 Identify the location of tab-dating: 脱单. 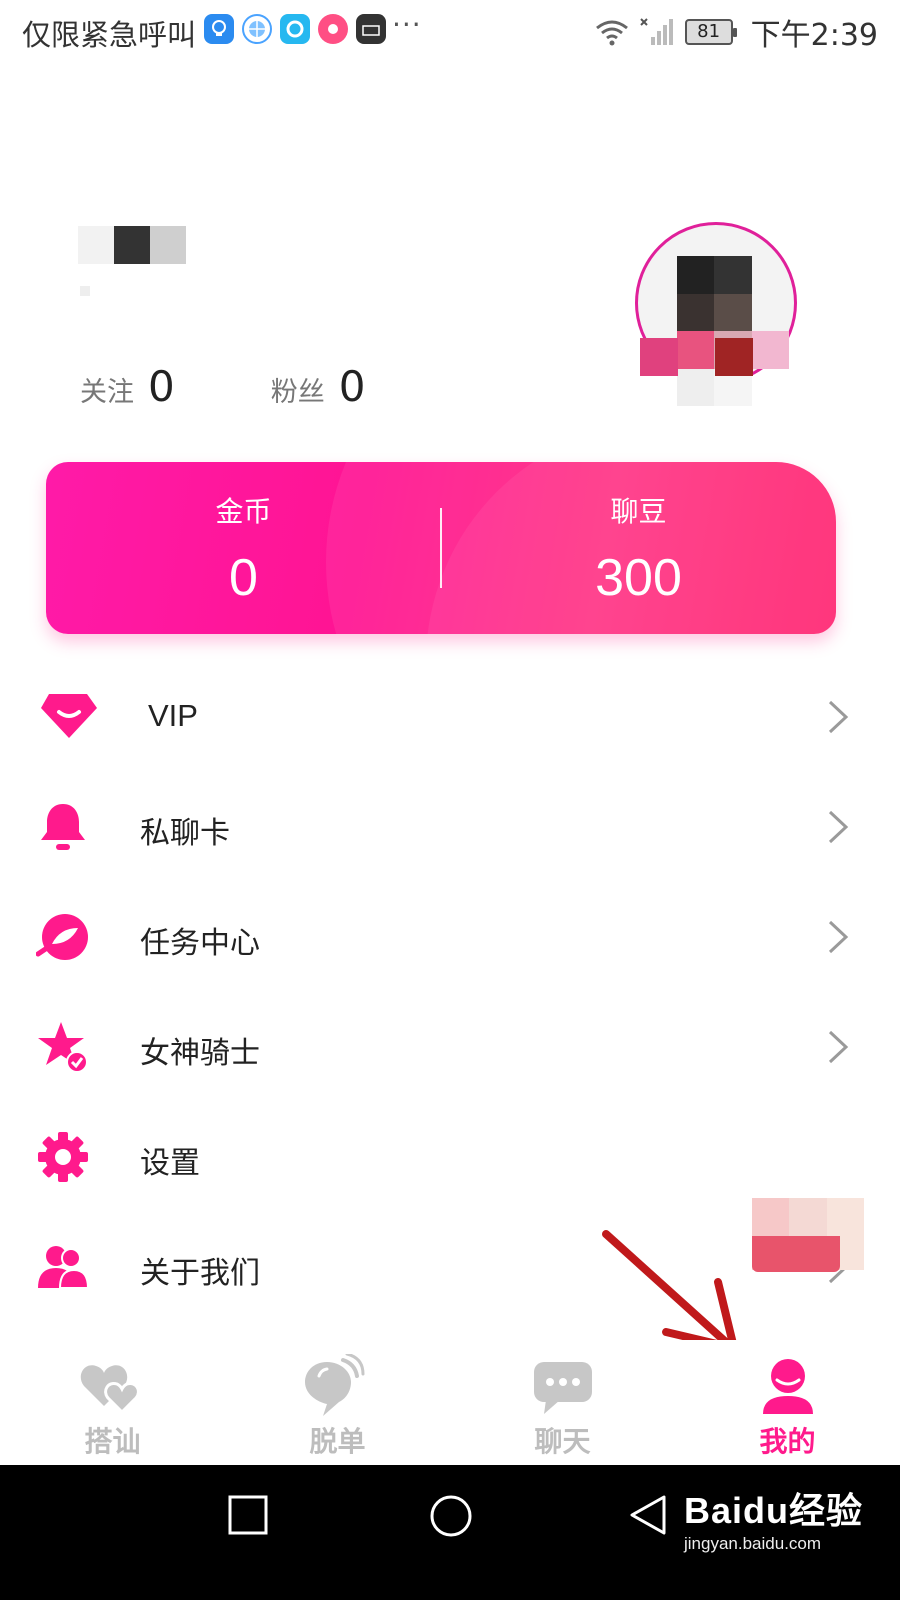
(337, 1402).